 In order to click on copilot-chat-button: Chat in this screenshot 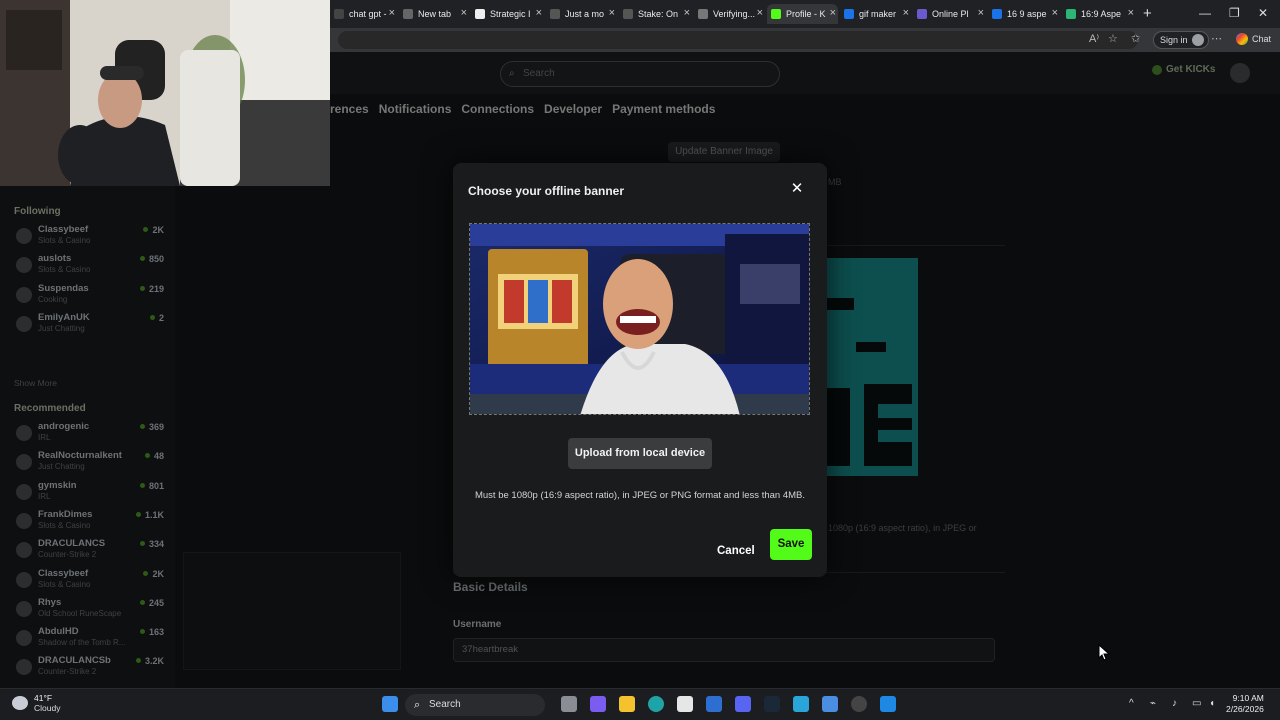, I will do `click(1253, 39)`.